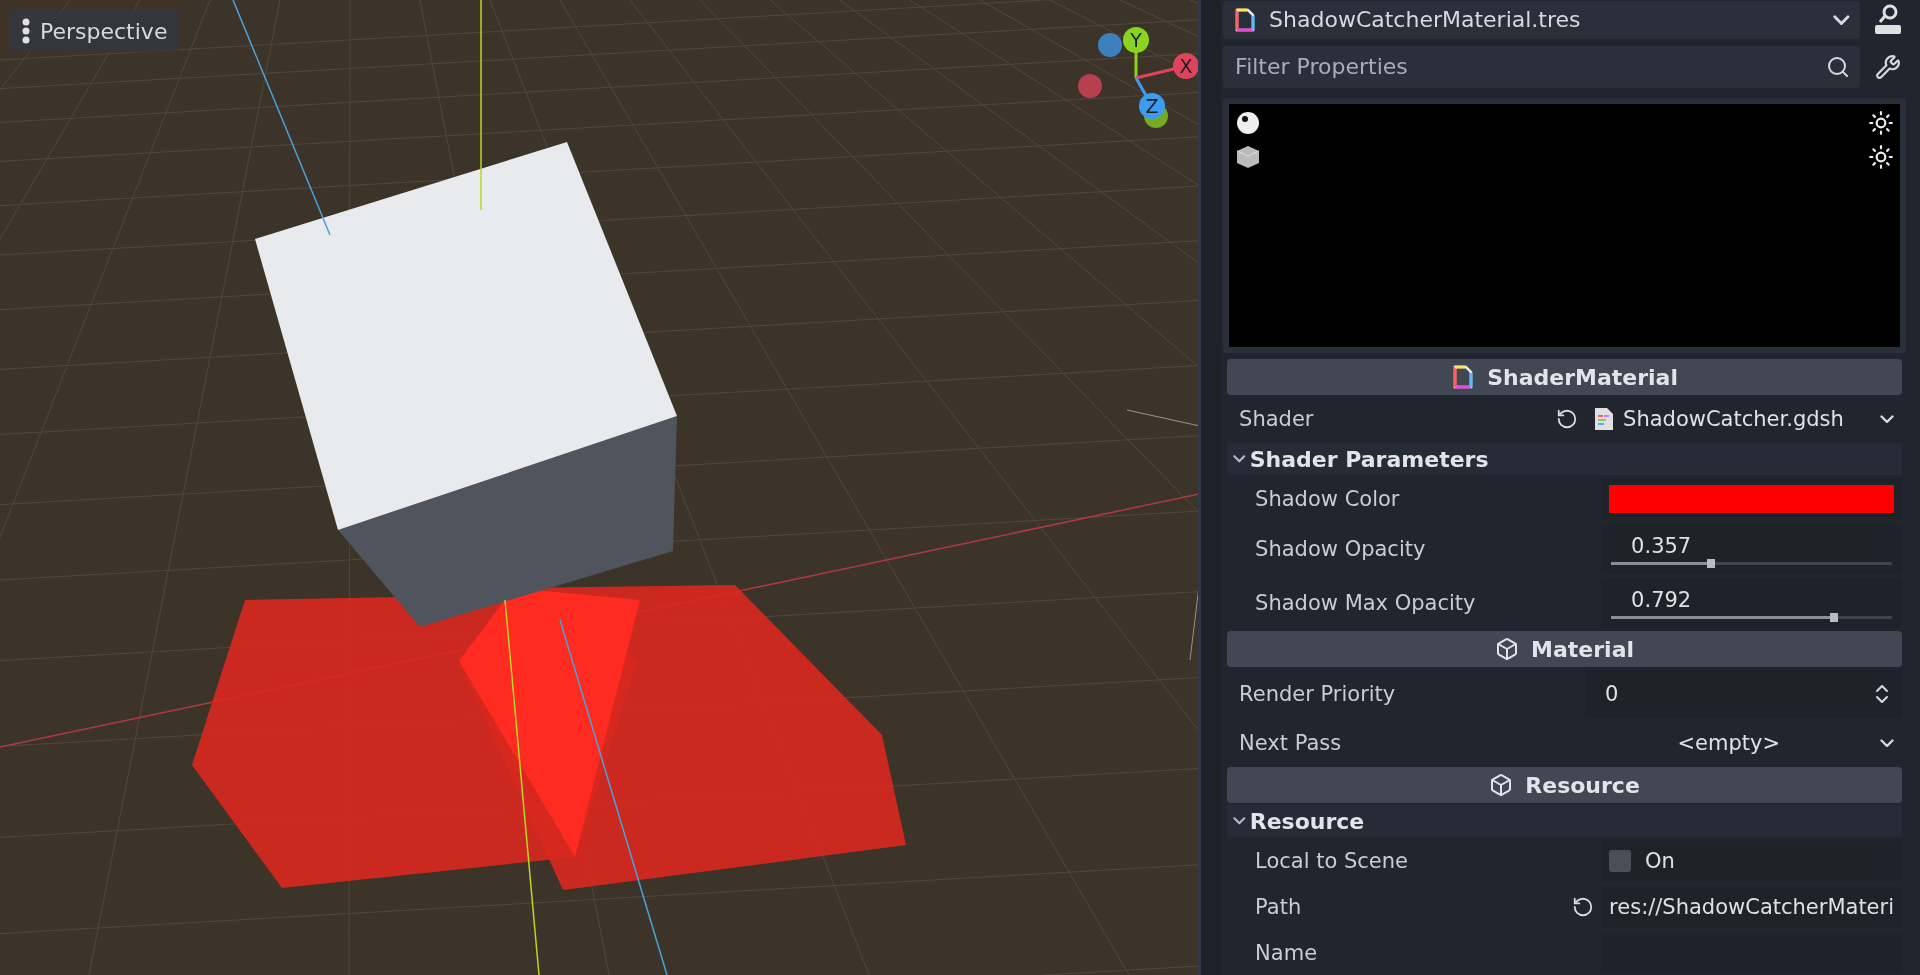 The image size is (1920, 975). What do you see at coordinates (1751, 603) in the screenshot?
I see `slider-field: 0.792` at bounding box center [1751, 603].